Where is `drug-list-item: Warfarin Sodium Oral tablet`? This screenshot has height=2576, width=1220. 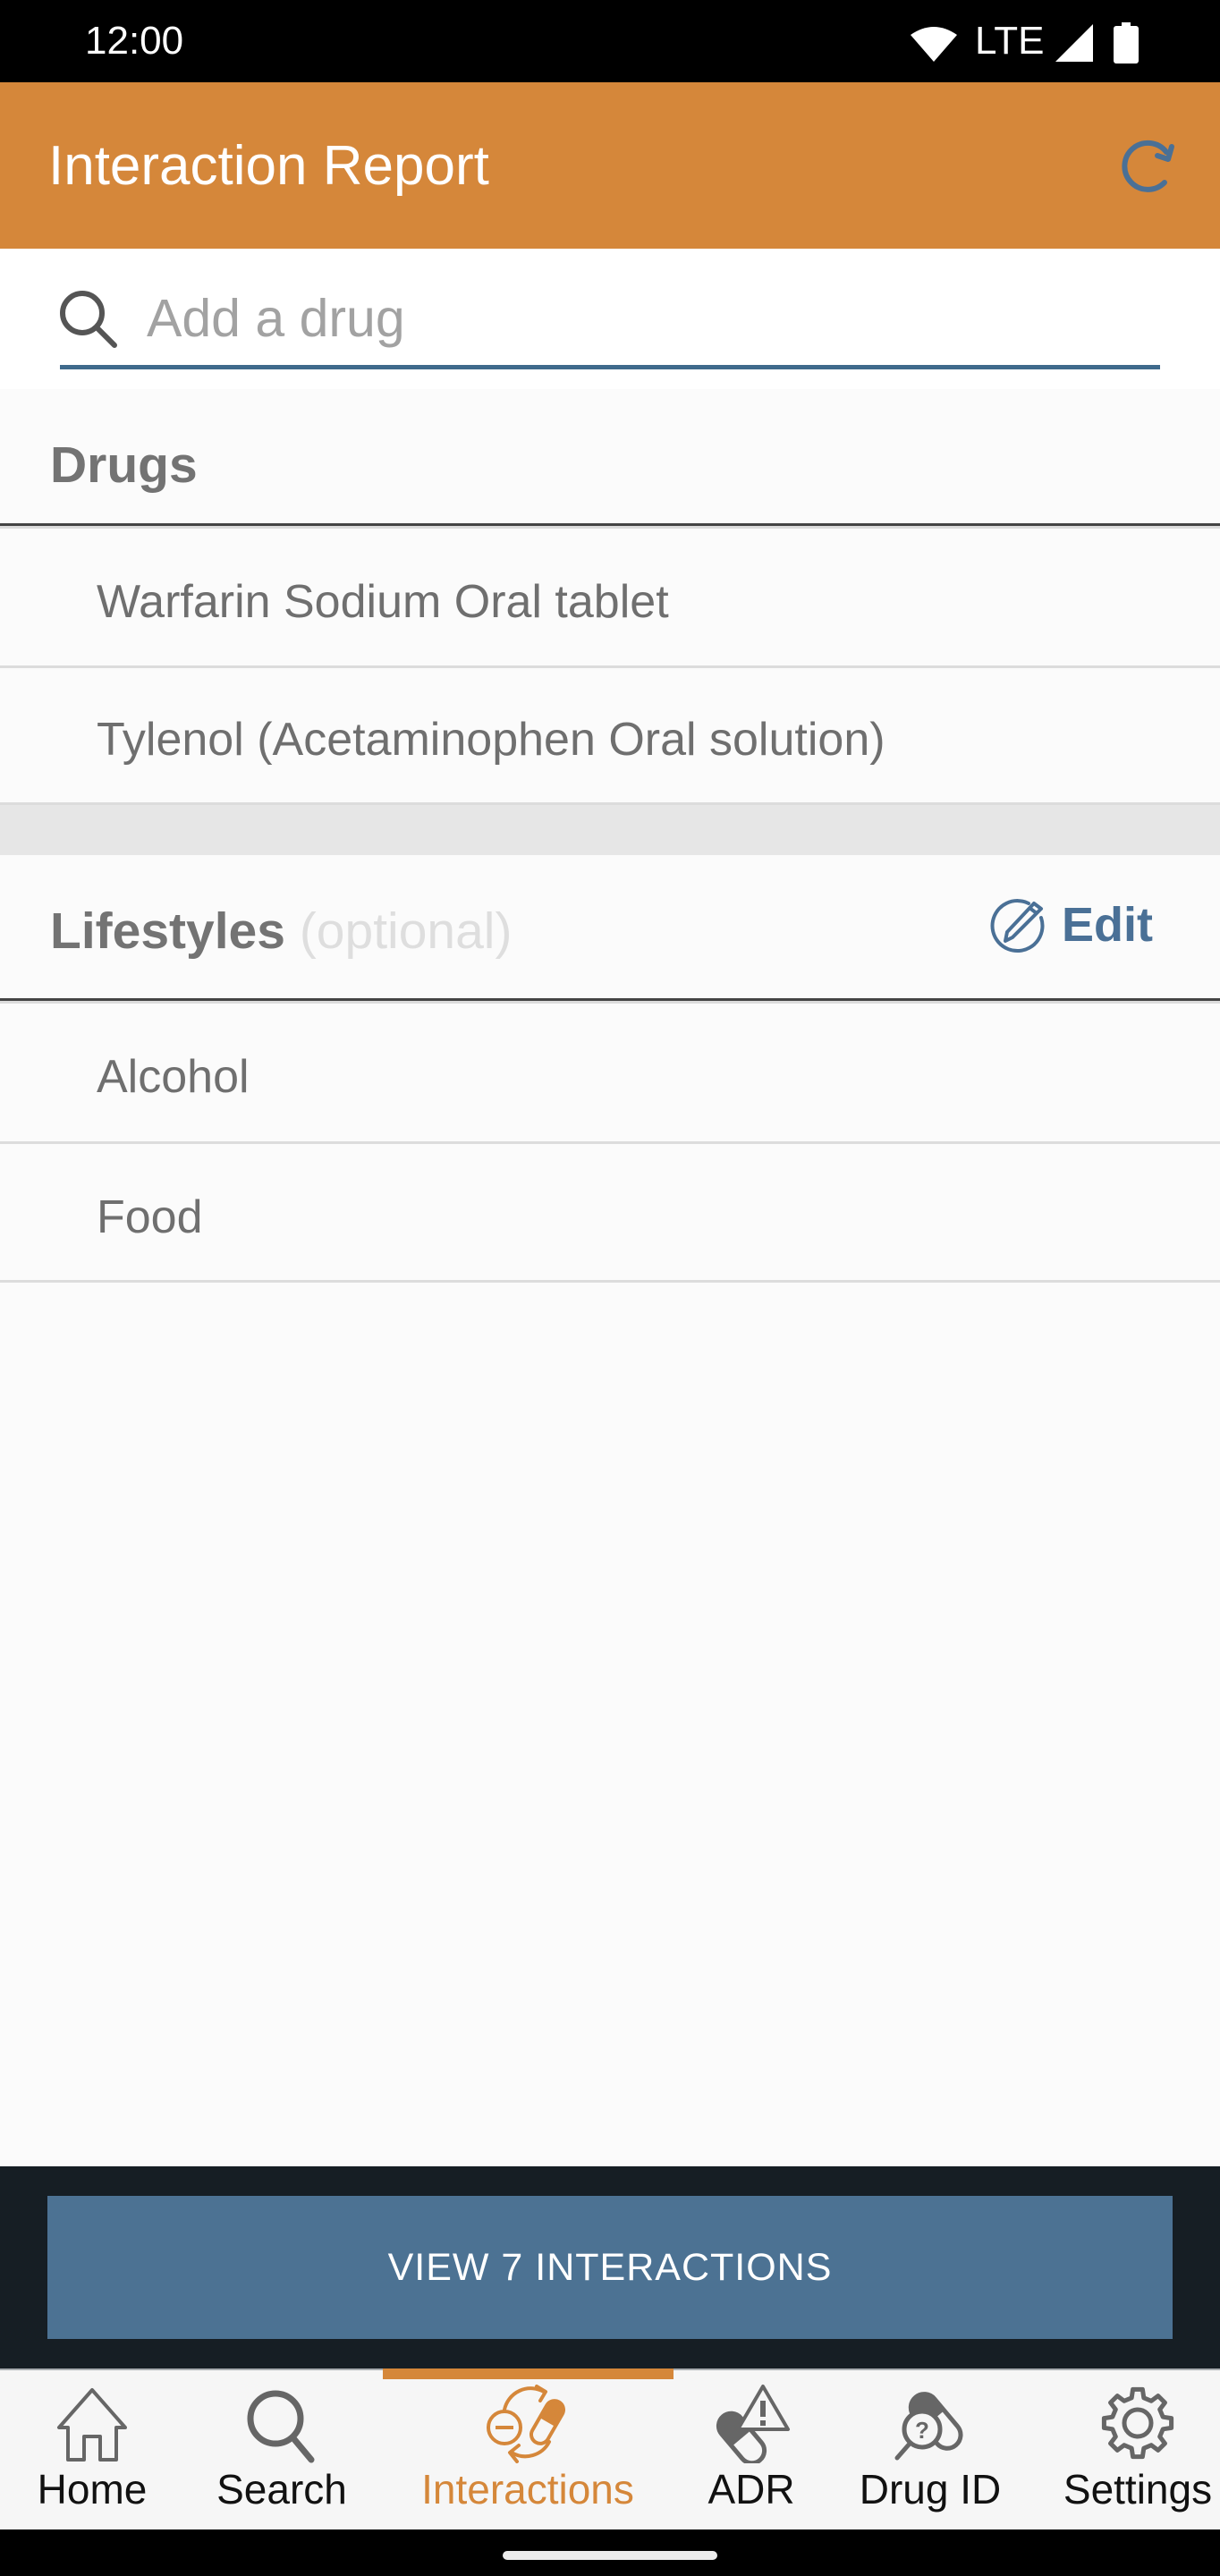
drug-list-item: Warfarin Sodium Oral tablet is located at coordinates (610, 598).